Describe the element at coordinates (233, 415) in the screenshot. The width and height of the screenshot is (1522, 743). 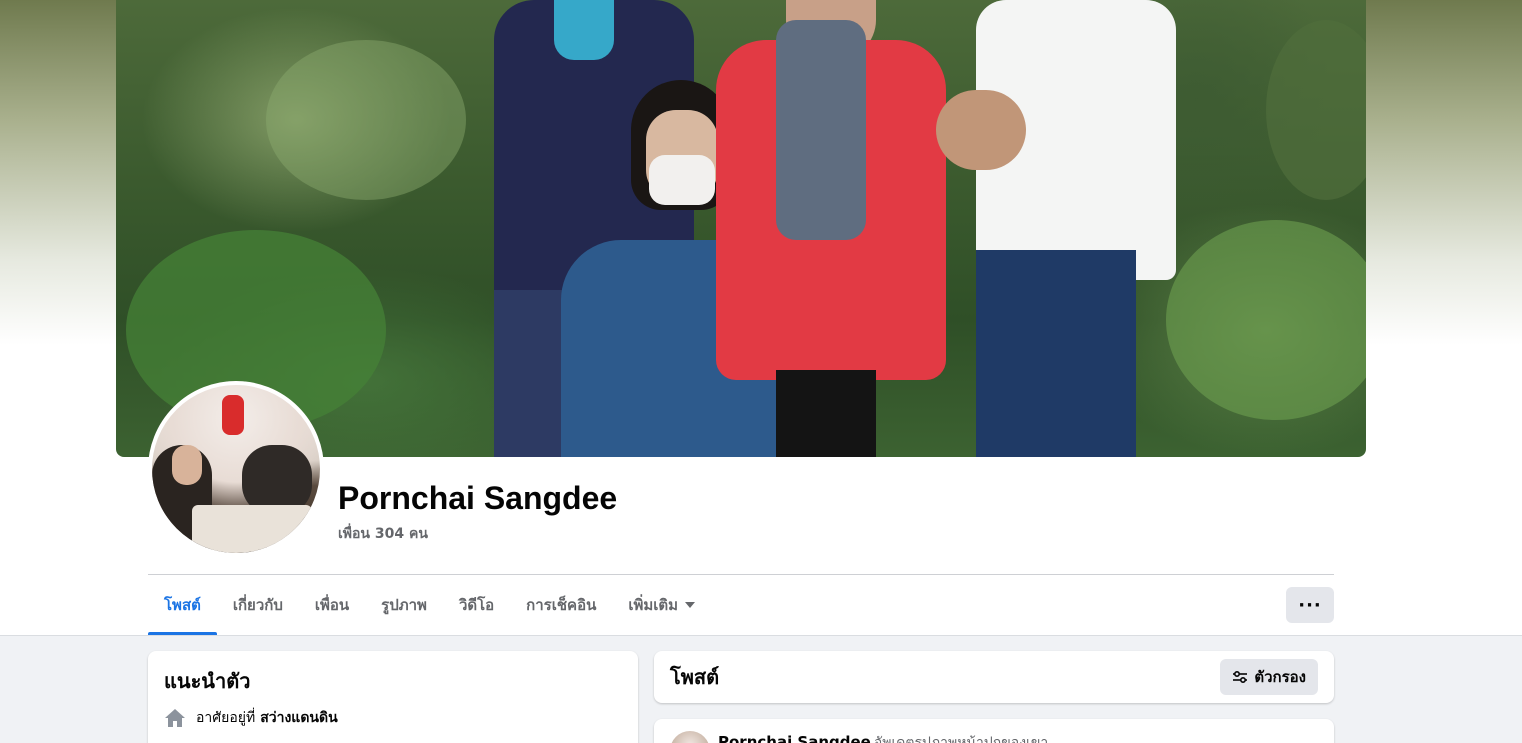
I see `lantern` at that location.